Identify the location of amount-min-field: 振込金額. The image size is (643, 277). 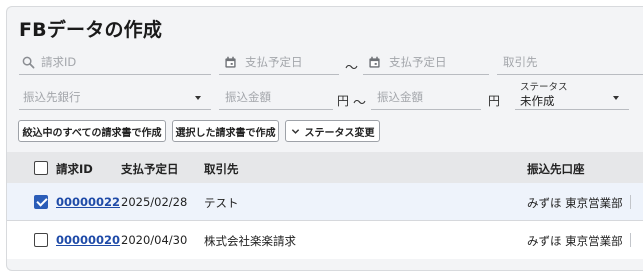
(276, 98).